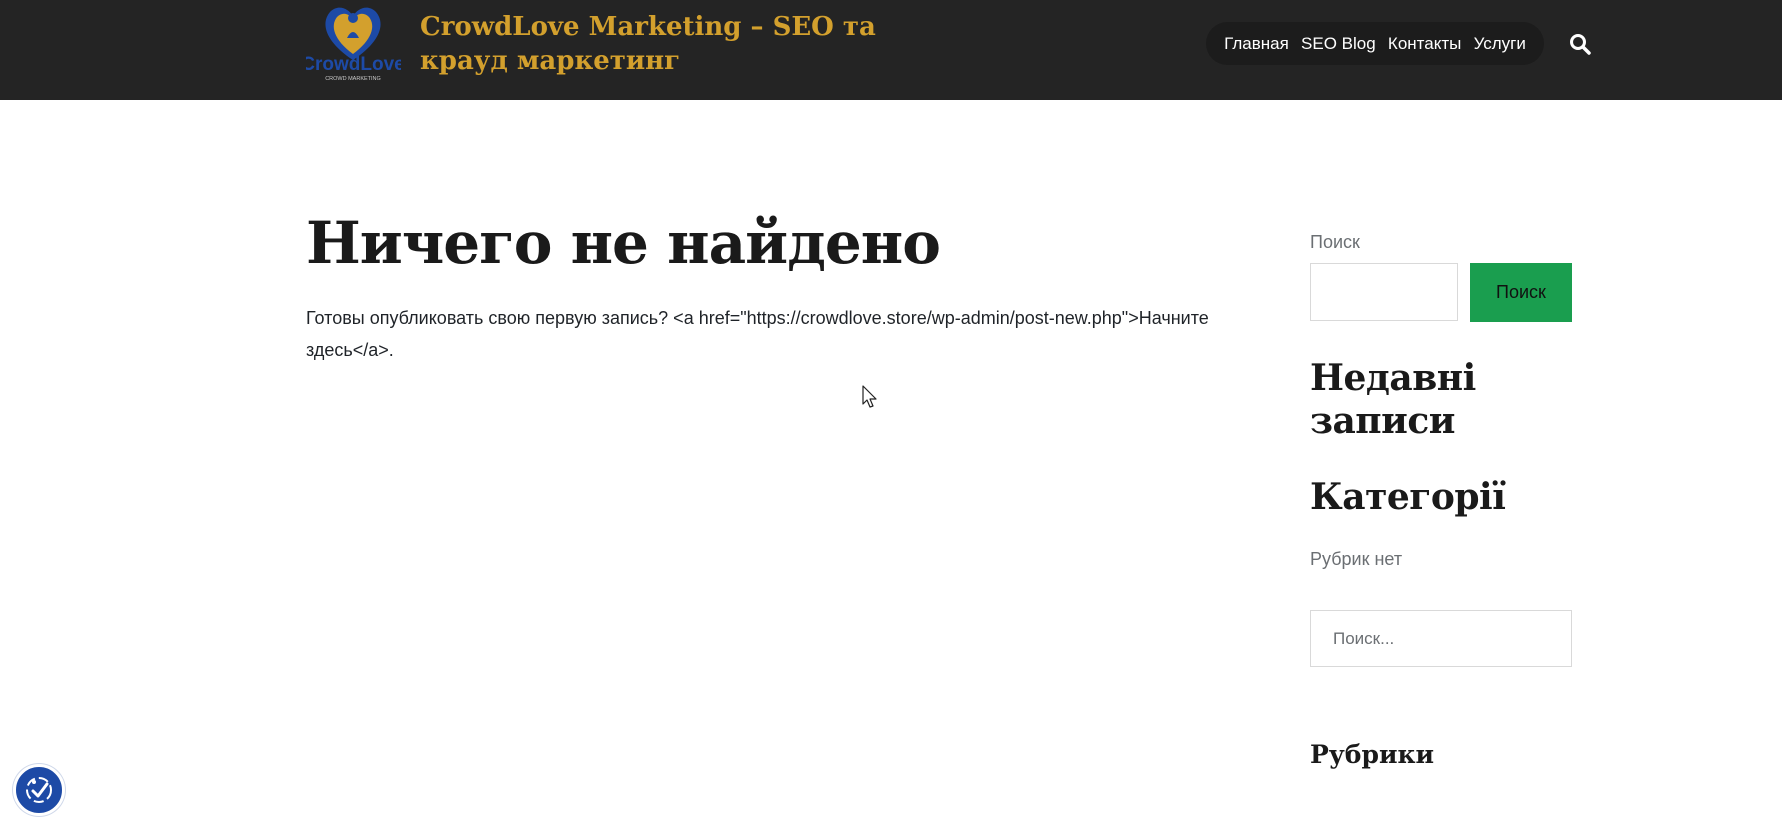 The height and width of the screenshot is (819, 1782). What do you see at coordinates (1335, 242) in the screenshot?
I see `search-label: Поиск` at bounding box center [1335, 242].